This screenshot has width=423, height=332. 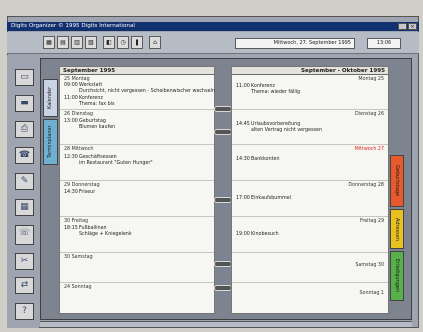 I want to click on event-note: alten Vertrag nicht vergessen, so click(x=286, y=130).